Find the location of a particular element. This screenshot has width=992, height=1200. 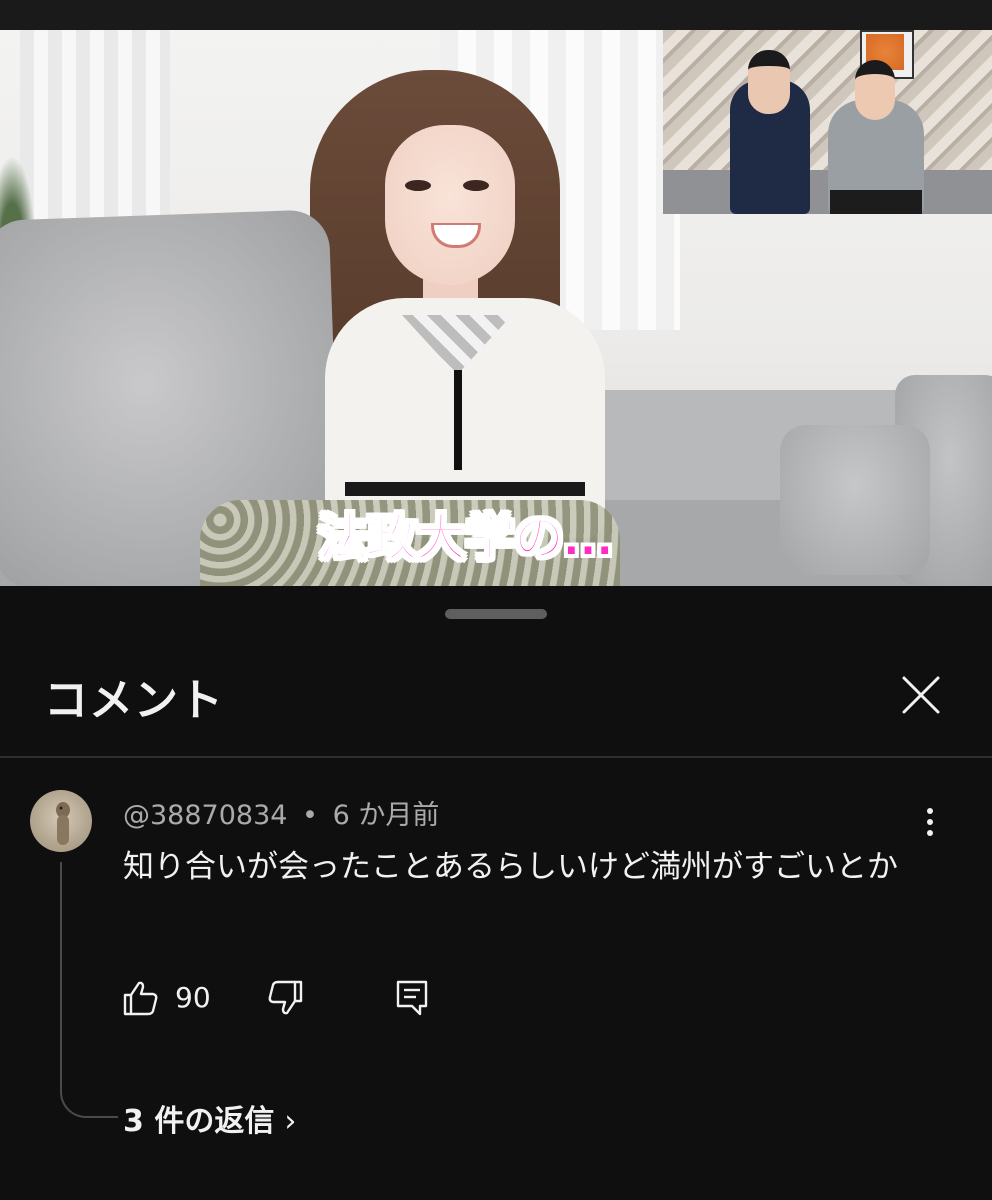

thumb-down-icon is located at coordinates (285, 997).